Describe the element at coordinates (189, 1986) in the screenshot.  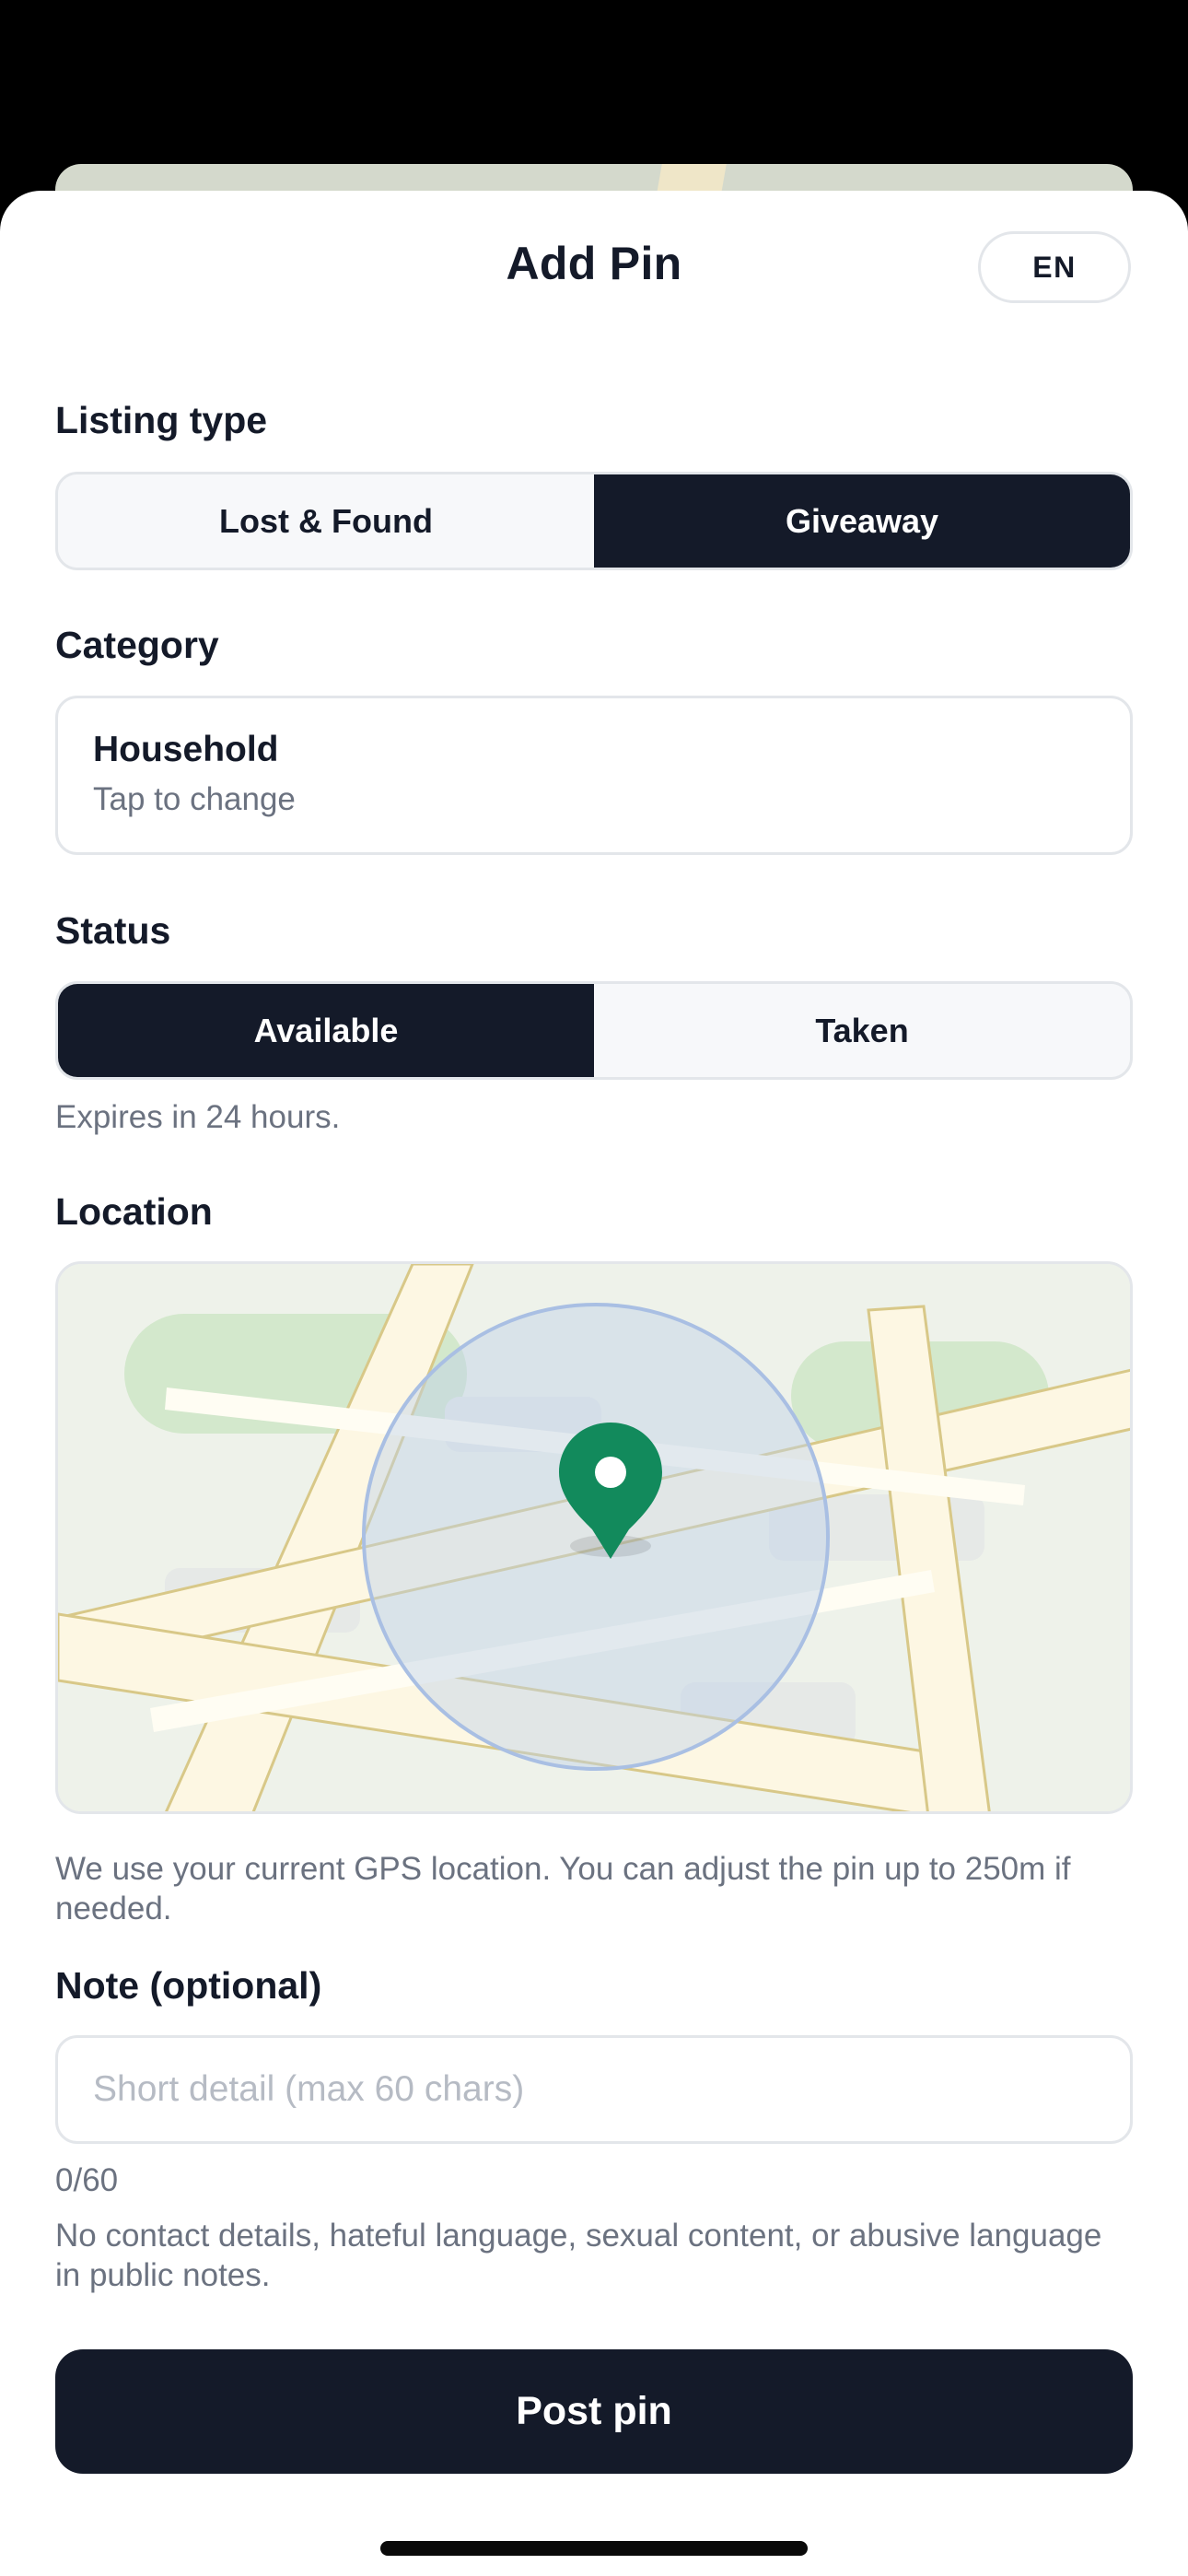
I see `note-label: Note (optional)` at that location.